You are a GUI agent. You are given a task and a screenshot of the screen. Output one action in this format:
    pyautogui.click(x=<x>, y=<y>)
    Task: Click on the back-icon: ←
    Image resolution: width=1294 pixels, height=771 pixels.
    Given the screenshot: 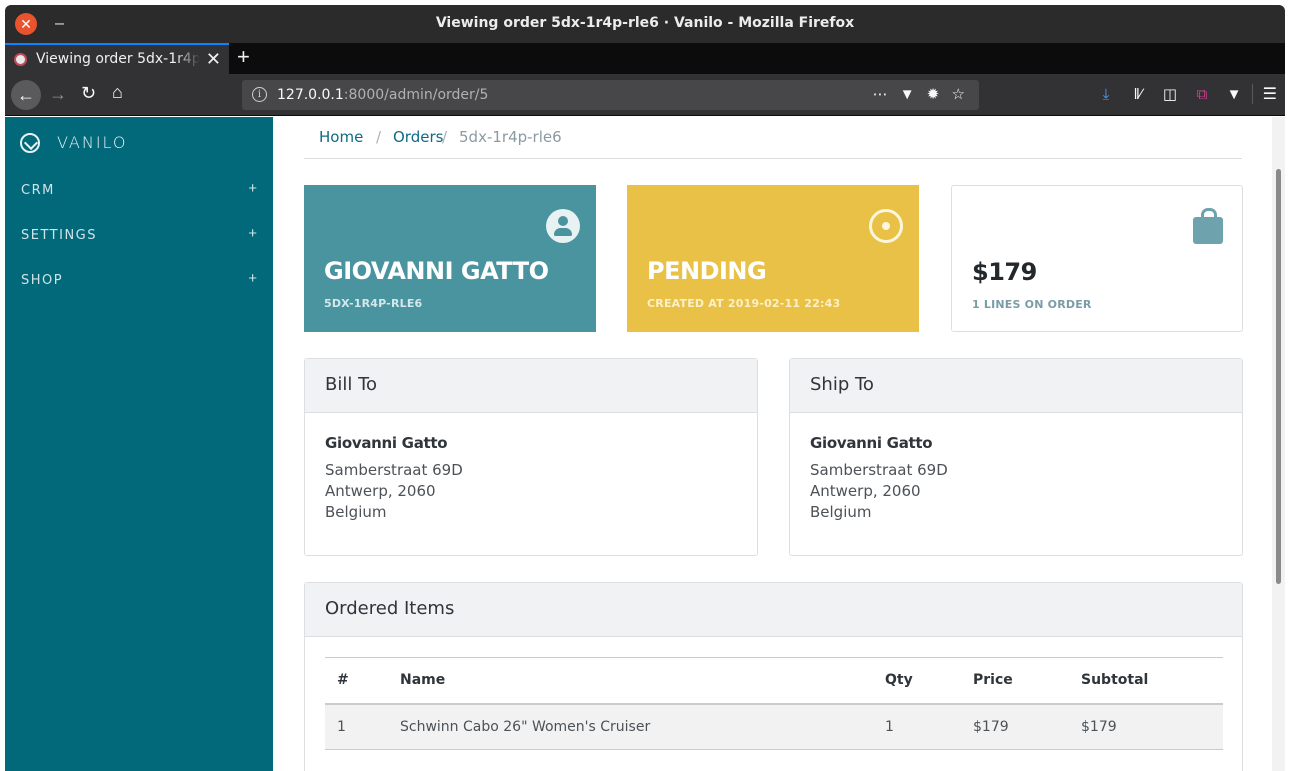 What is the action you would take?
    pyautogui.click(x=26, y=95)
    